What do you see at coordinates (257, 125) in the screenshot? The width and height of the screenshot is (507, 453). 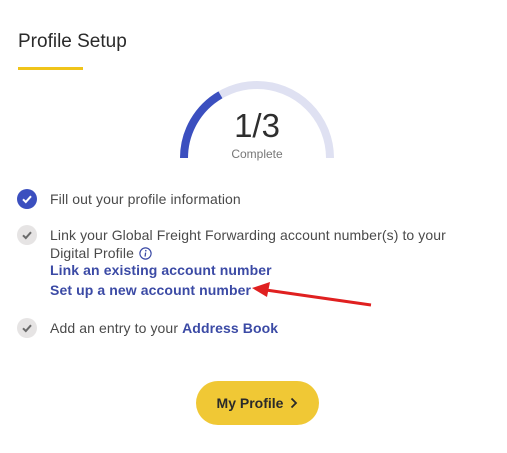 I see `progress-value: 1/3` at bounding box center [257, 125].